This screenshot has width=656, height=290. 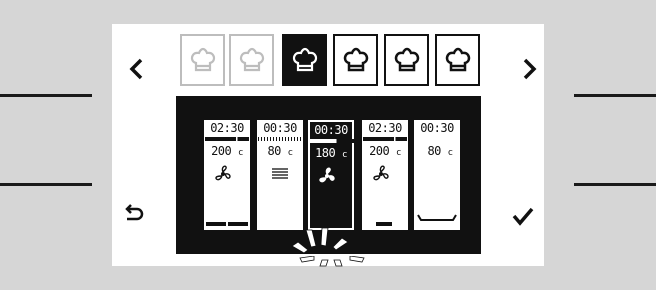 What do you see at coordinates (437, 216) in the screenshot?
I see `tray-icon` at bounding box center [437, 216].